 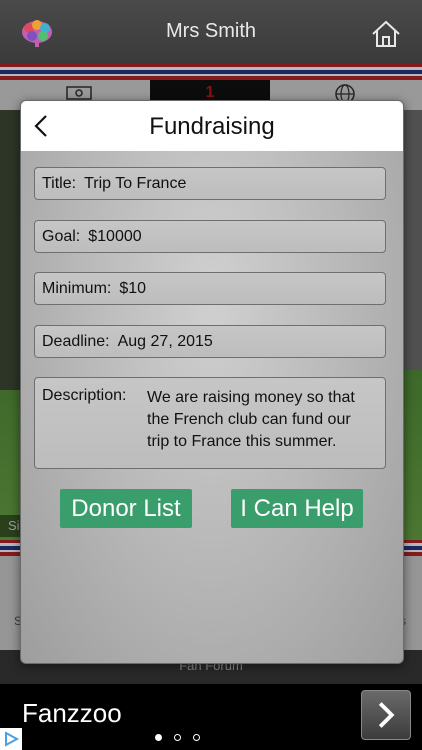 I want to click on modal-header: Fundraising, so click(x=212, y=126).